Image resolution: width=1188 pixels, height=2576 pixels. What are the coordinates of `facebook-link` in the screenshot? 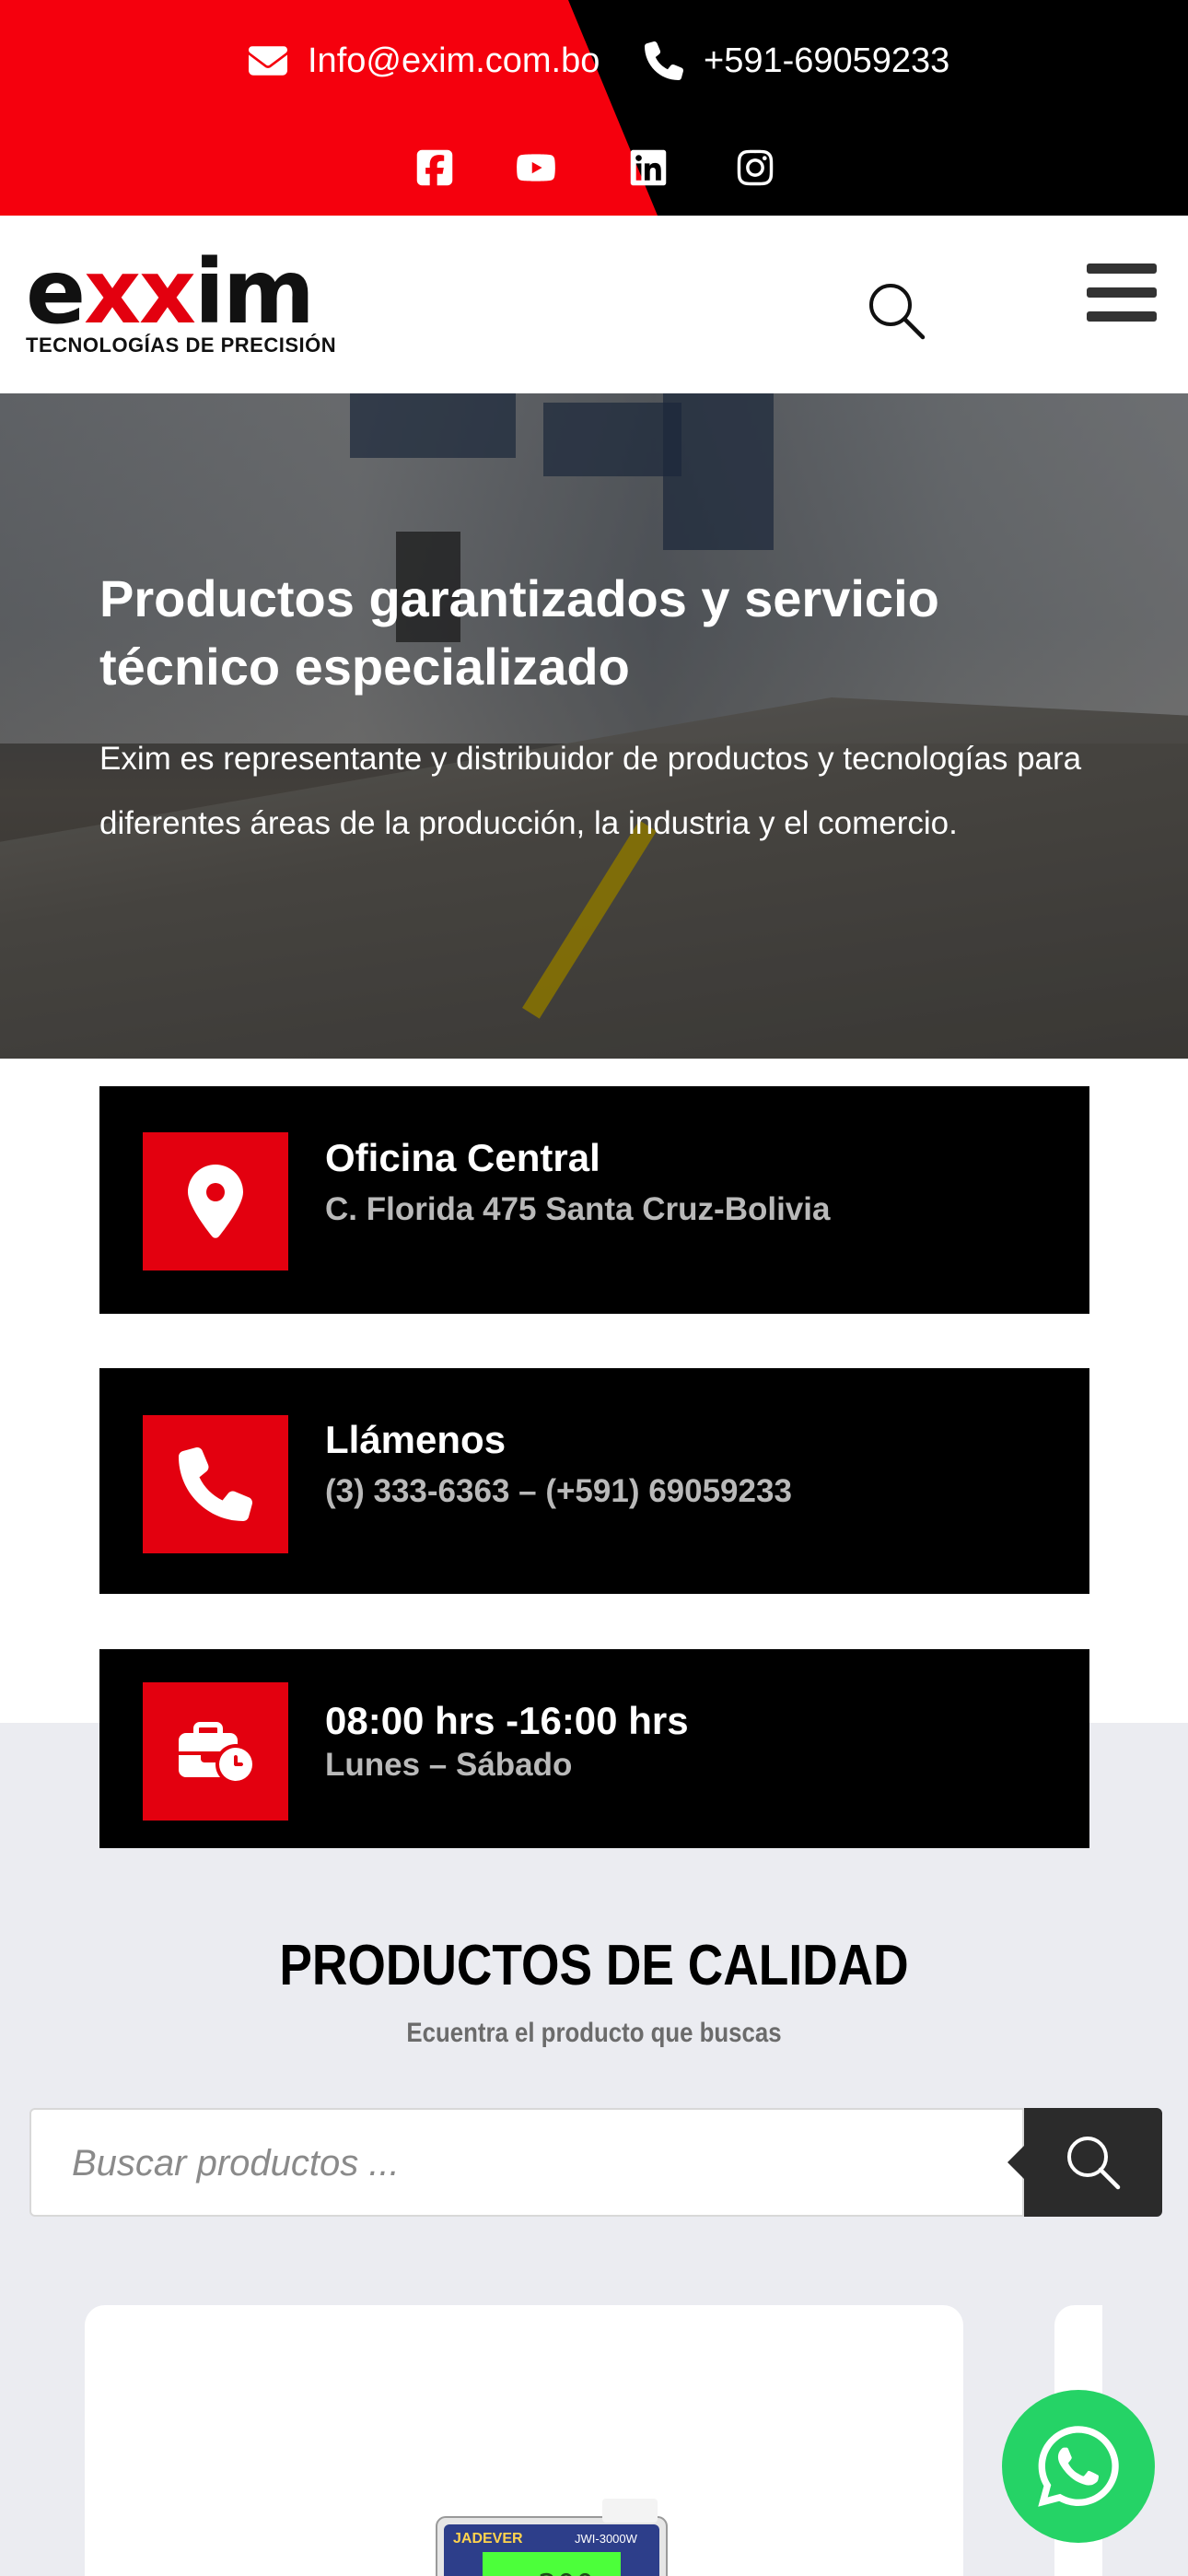 It's located at (434, 167).